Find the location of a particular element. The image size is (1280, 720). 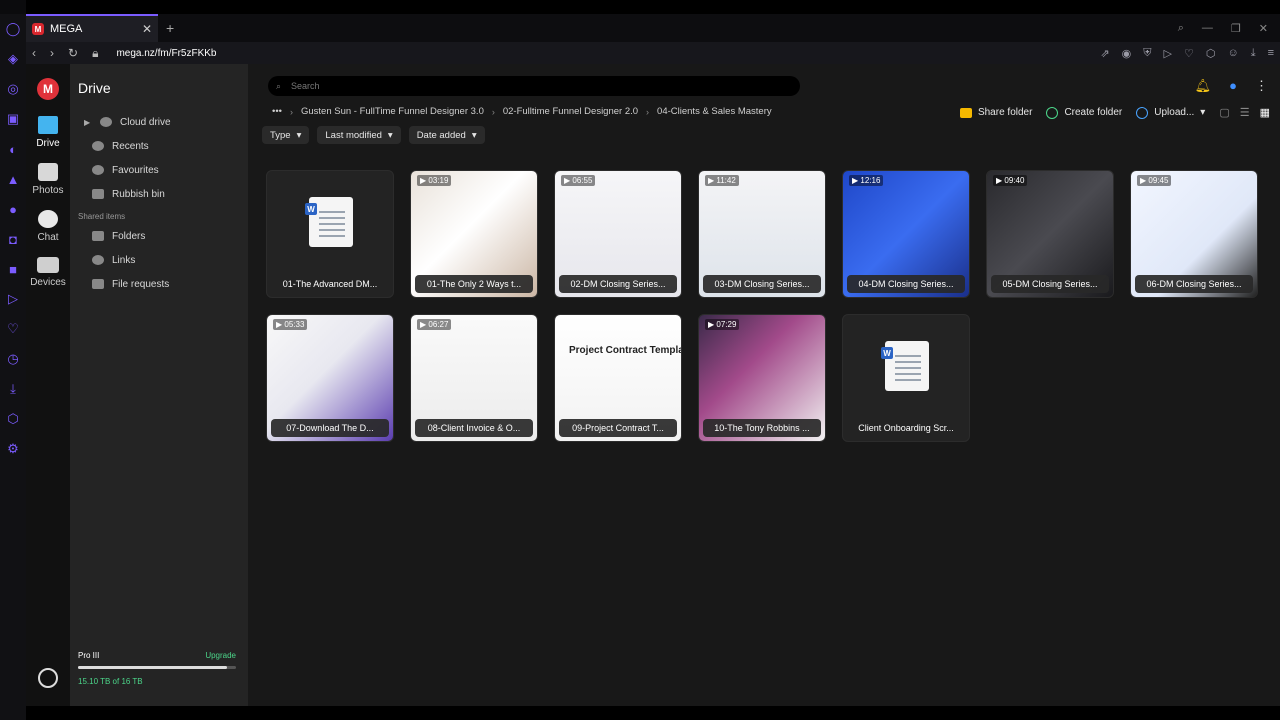

sidebar-item-file-requests: File requests is located at coordinates (159, 284).